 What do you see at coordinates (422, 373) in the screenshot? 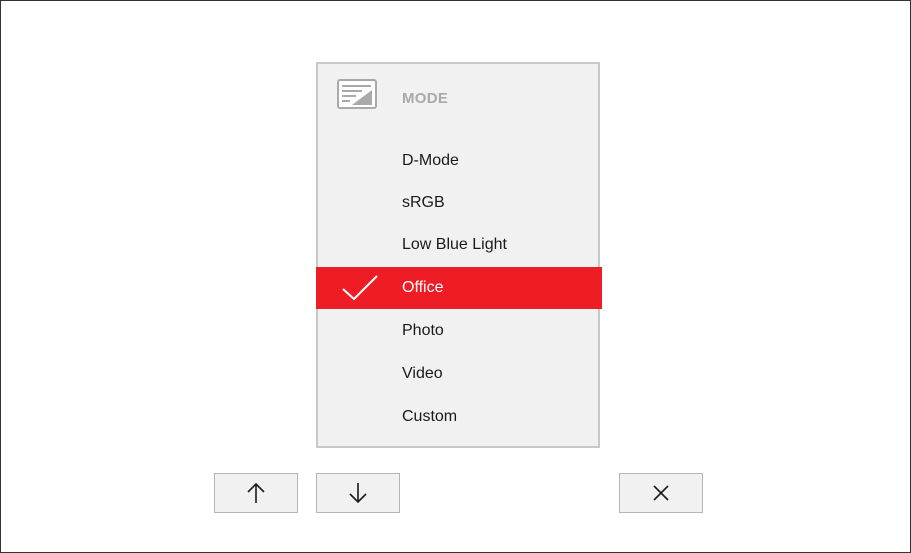
I see `menu-item-label: Video` at bounding box center [422, 373].